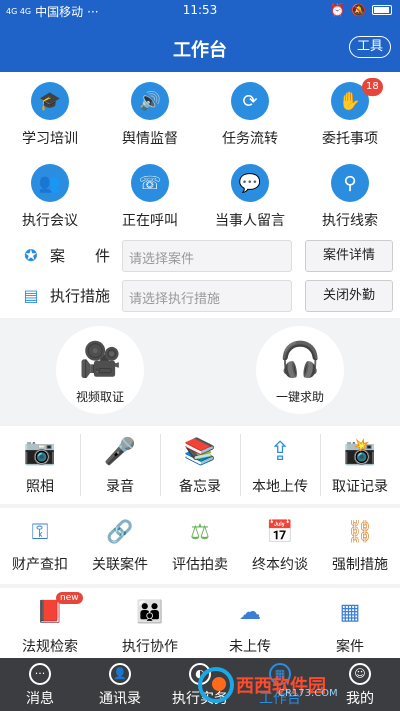 Image resolution: width=400 pixels, height=711 pixels. I want to click on grid-item-clues: ⚲ 执行线索, so click(350, 197).